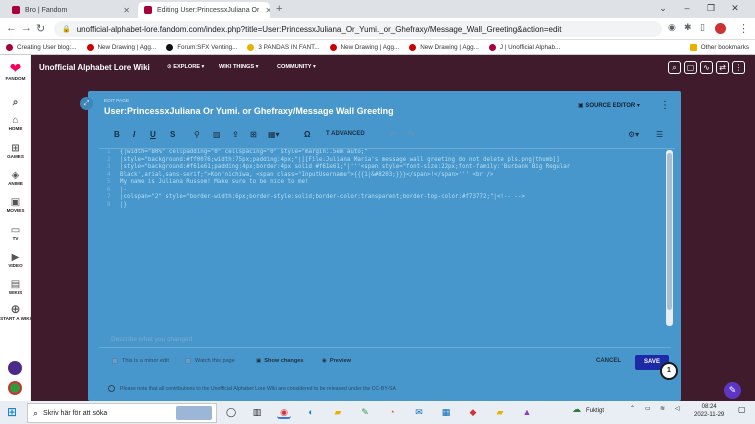 This screenshot has width=755, height=424. I want to click on global-search: ⌕, so click(15, 102).